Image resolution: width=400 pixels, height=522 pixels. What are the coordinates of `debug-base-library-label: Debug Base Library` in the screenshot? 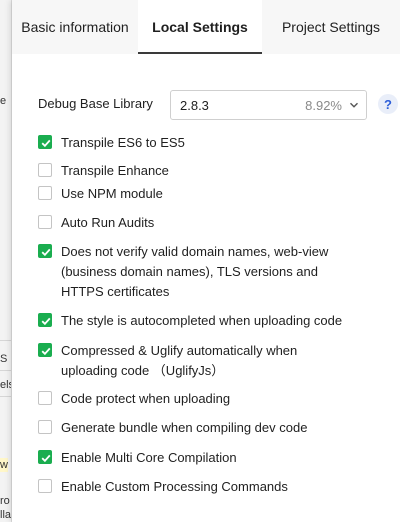 It's located at (95, 103).